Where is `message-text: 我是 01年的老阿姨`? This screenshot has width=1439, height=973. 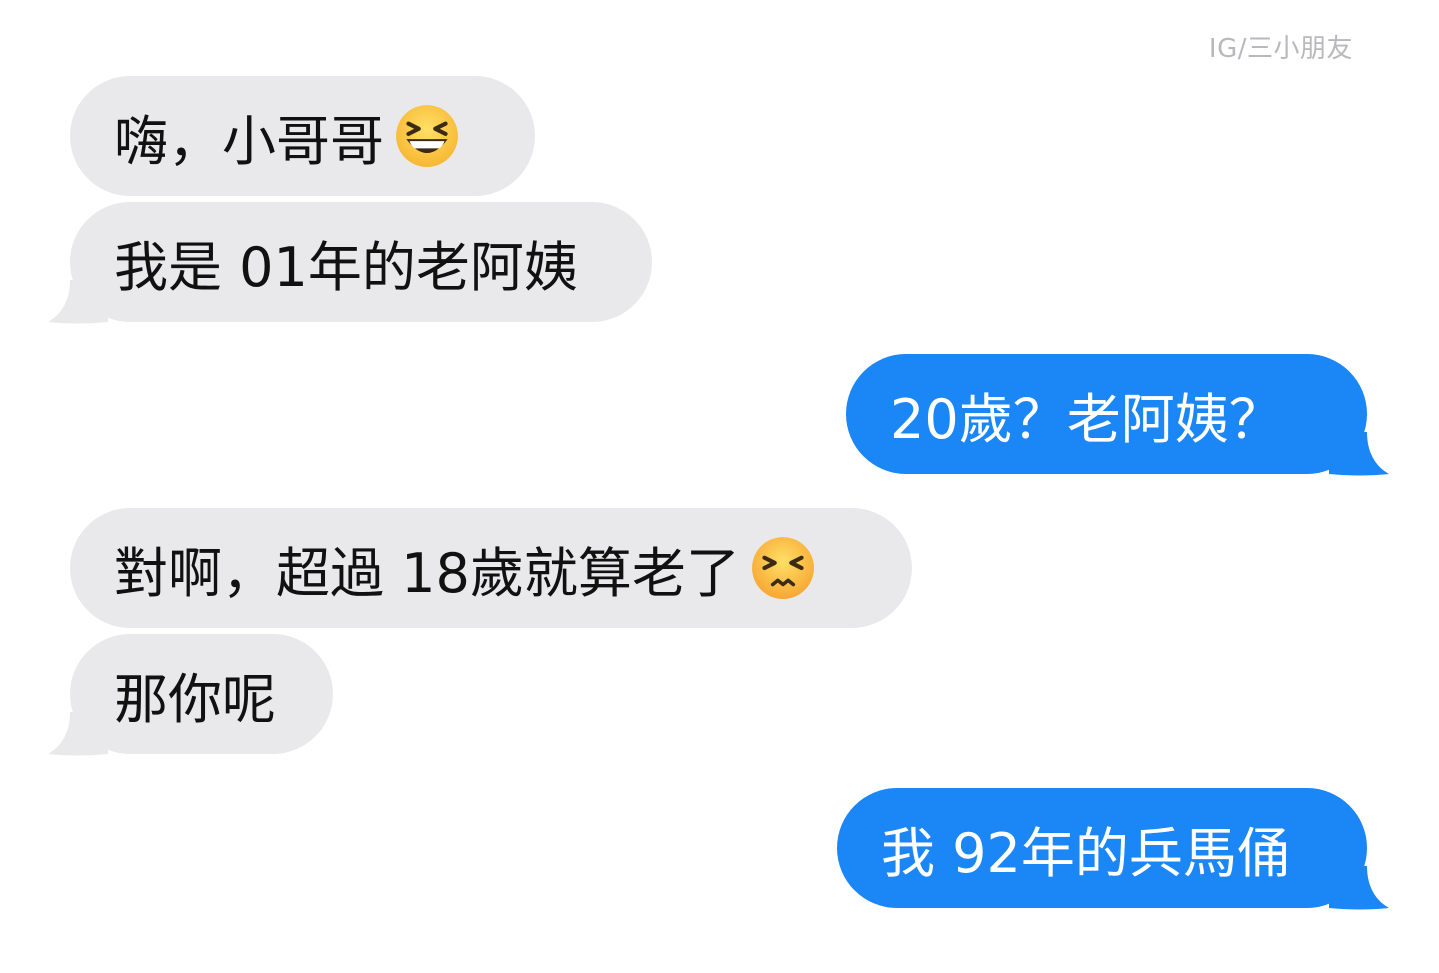
message-text: 我是 01年的老阿姨 is located at coordinates (346, 267).